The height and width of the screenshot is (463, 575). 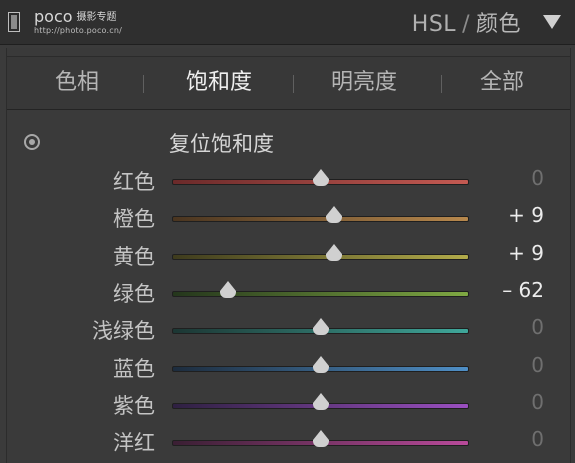 I want to click on panel-header: poco 摄影专题 http://photo.poco.cn/ HSL / 颜色, so click(x=287, y=22).